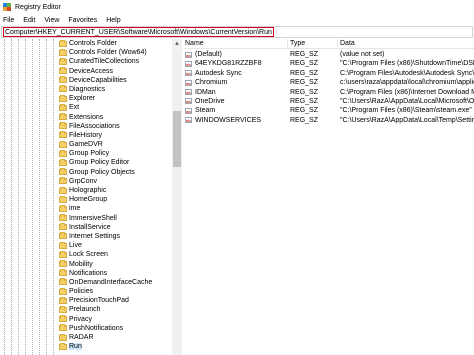 This screenshot has height=355, width=474. What do you see at coordinates (86, 346) in the screenshot?
I see `tree-item: Run` at bounding box center [86, 346].